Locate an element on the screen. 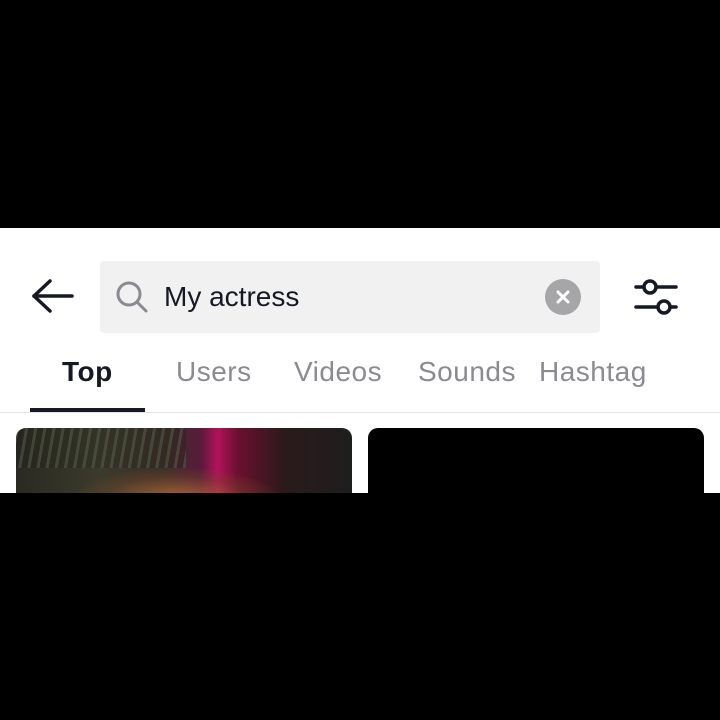 This screenshot has width=720, height=720. search-input is located at coordinates (349, 297).